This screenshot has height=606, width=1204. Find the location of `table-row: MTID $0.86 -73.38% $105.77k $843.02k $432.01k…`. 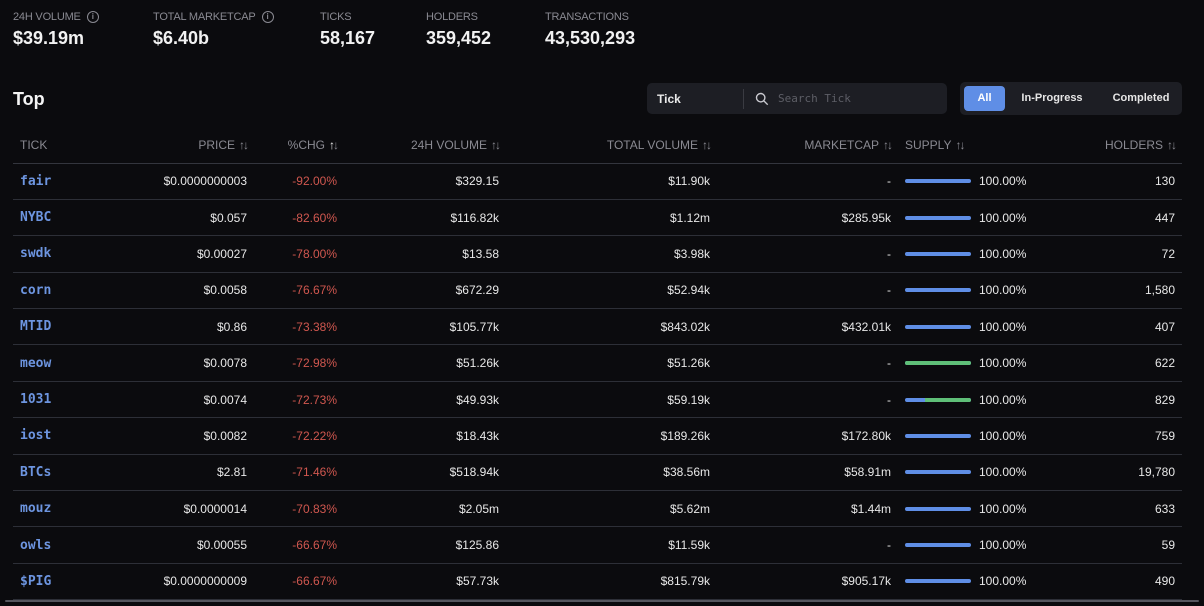

table-row: MTID $0.86 -73.38% $105.77k $843.02k $432.01k… is located at coordinates (597, 327).